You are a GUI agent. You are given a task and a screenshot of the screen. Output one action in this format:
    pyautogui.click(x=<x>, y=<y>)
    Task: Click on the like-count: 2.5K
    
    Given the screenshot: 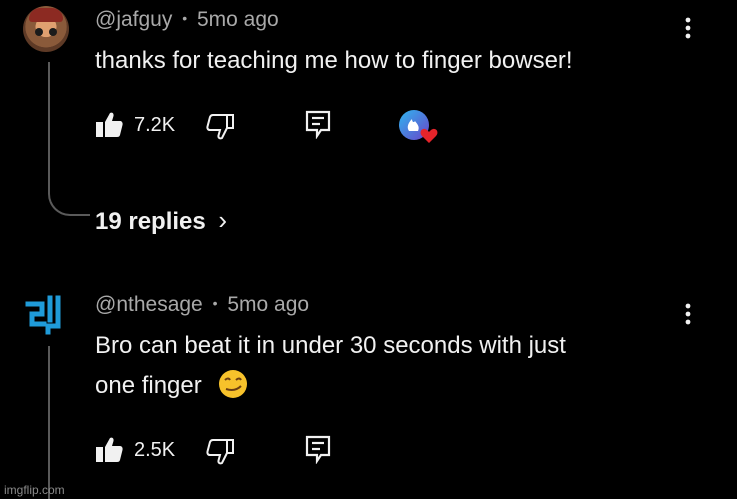 What is the action you would take?
    pyautogui.click(x=155, y=450)
    